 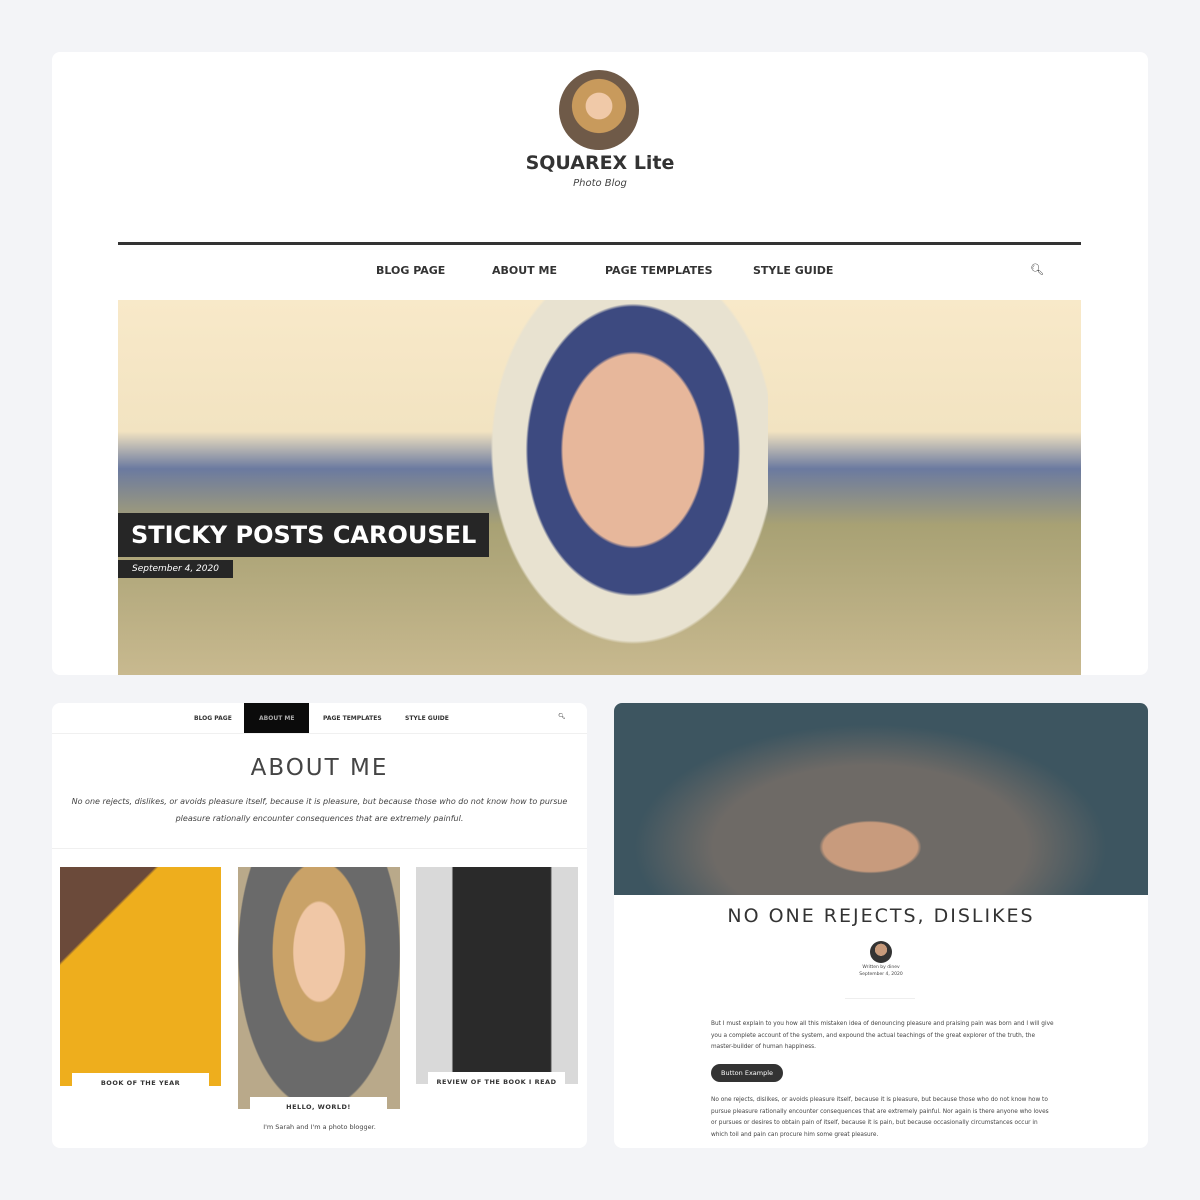 What do you see at coordinates (600, 163) in the screenshot?
I see `site-title: SQUAREX Lite` at bounding box center [600, 163].